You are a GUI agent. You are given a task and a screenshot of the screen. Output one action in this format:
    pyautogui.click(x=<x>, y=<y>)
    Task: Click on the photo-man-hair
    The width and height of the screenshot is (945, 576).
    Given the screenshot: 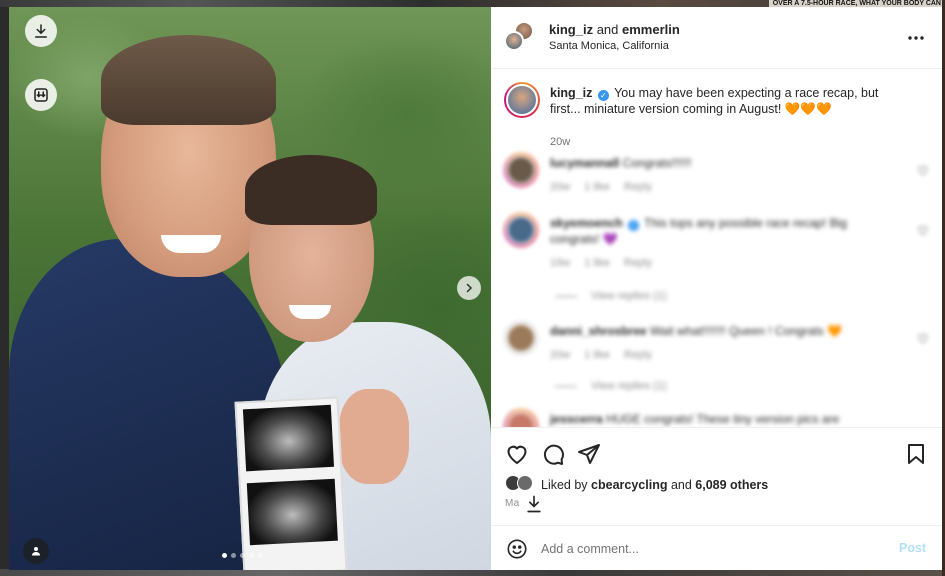 What is the action you would take?
    pyautogui.click(x=188, y=80)
    